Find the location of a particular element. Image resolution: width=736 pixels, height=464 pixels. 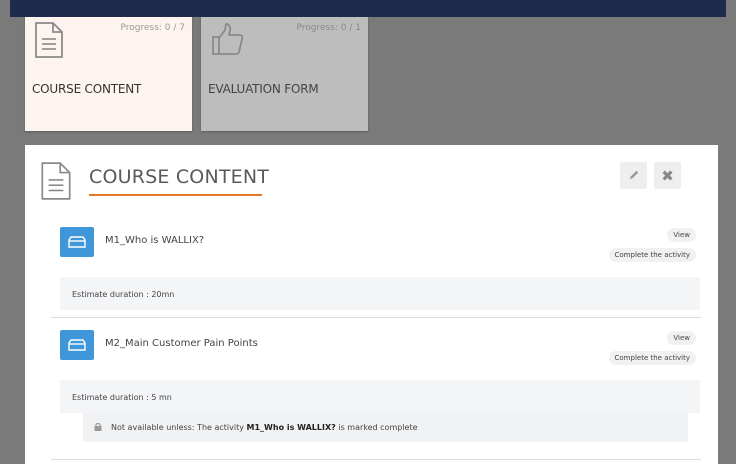

top-navigation-bar is located at coordinates (368, 8).